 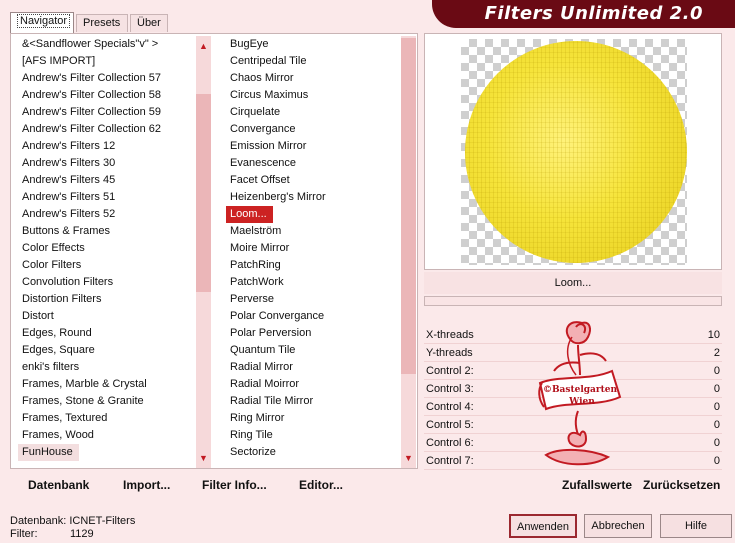 What do you see at coordinates (48, 452) in the screenshot?
I see `category-item: FunHouse` at bounding box center [48, 452].